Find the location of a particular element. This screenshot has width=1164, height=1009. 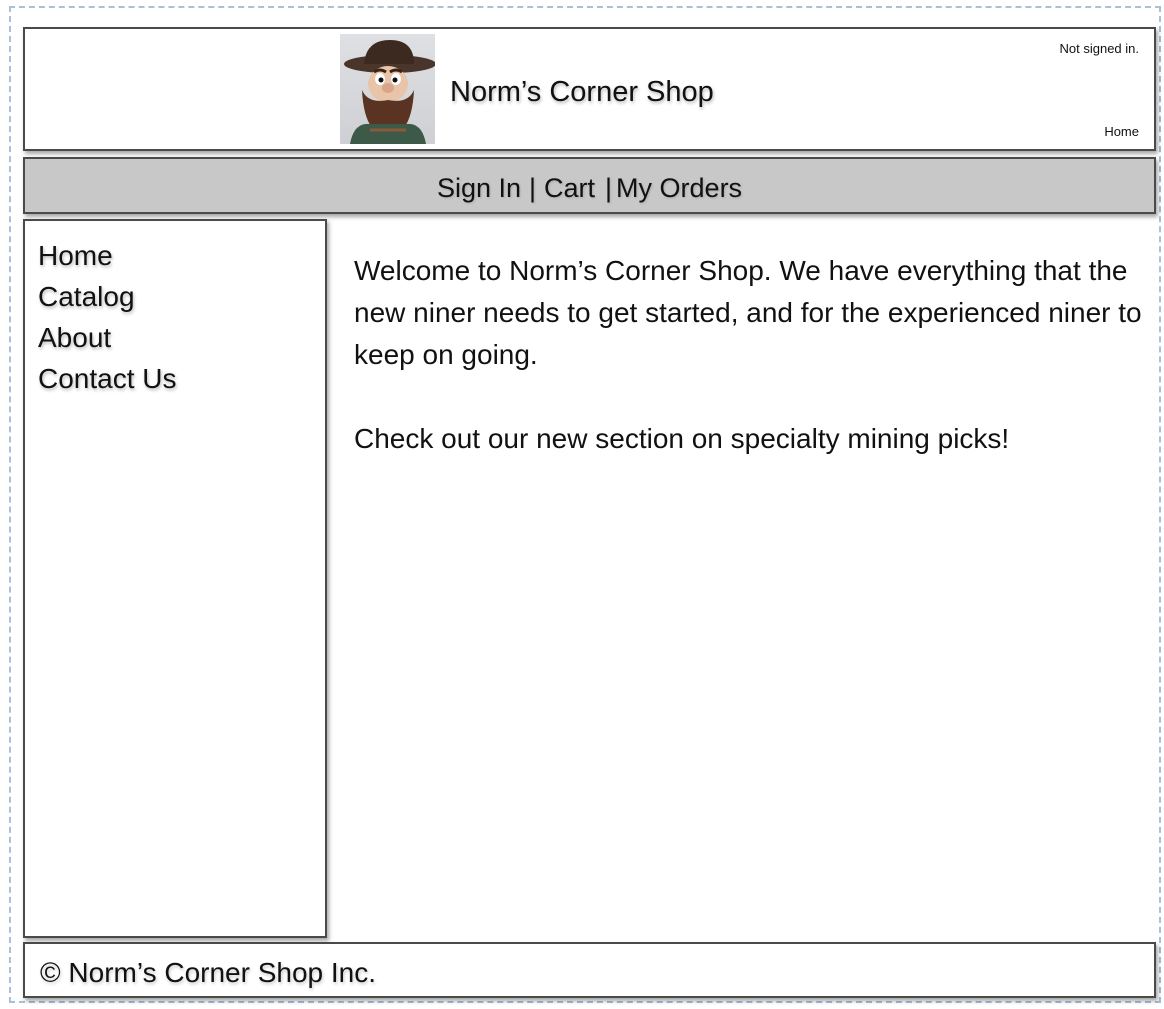

mascot-miner-icon is located at coordinates (387, 89).